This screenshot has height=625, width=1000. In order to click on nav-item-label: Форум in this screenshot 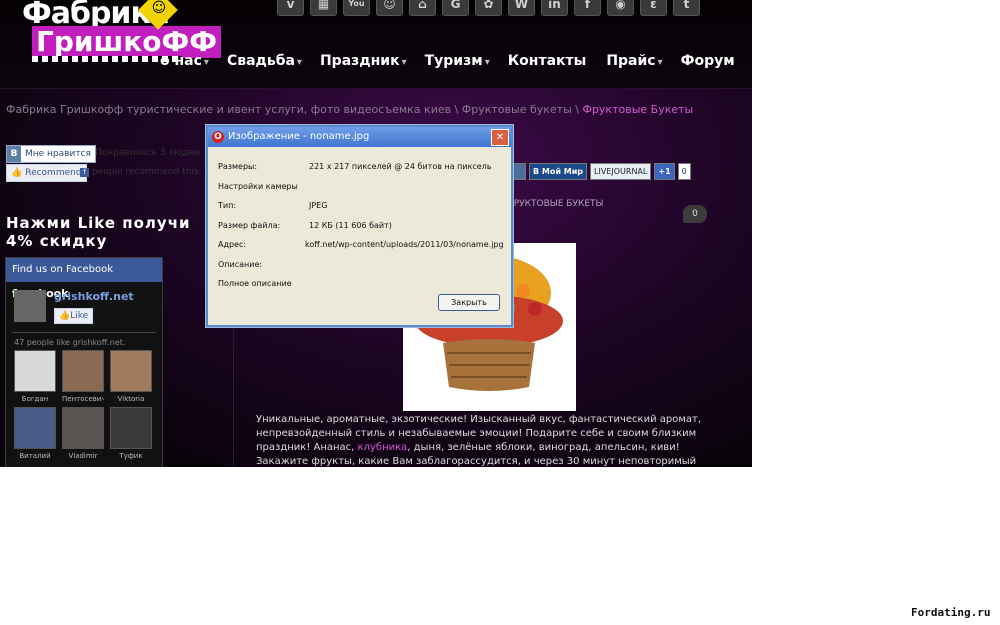, I will do `click(707, 61)`.